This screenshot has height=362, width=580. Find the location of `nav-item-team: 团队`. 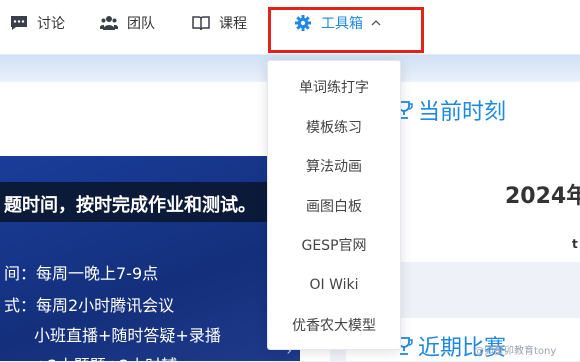

nav-item-team: 团队 is located at coordinates (127, 23).